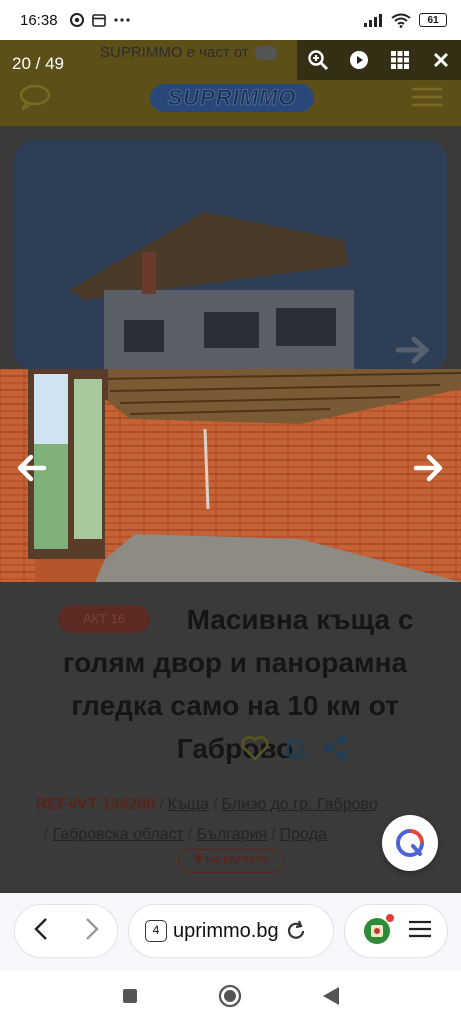 This screenshot has width=461, height=1024. I want to click on map-link-label: НА КАРТАТА, so click(236, 860).